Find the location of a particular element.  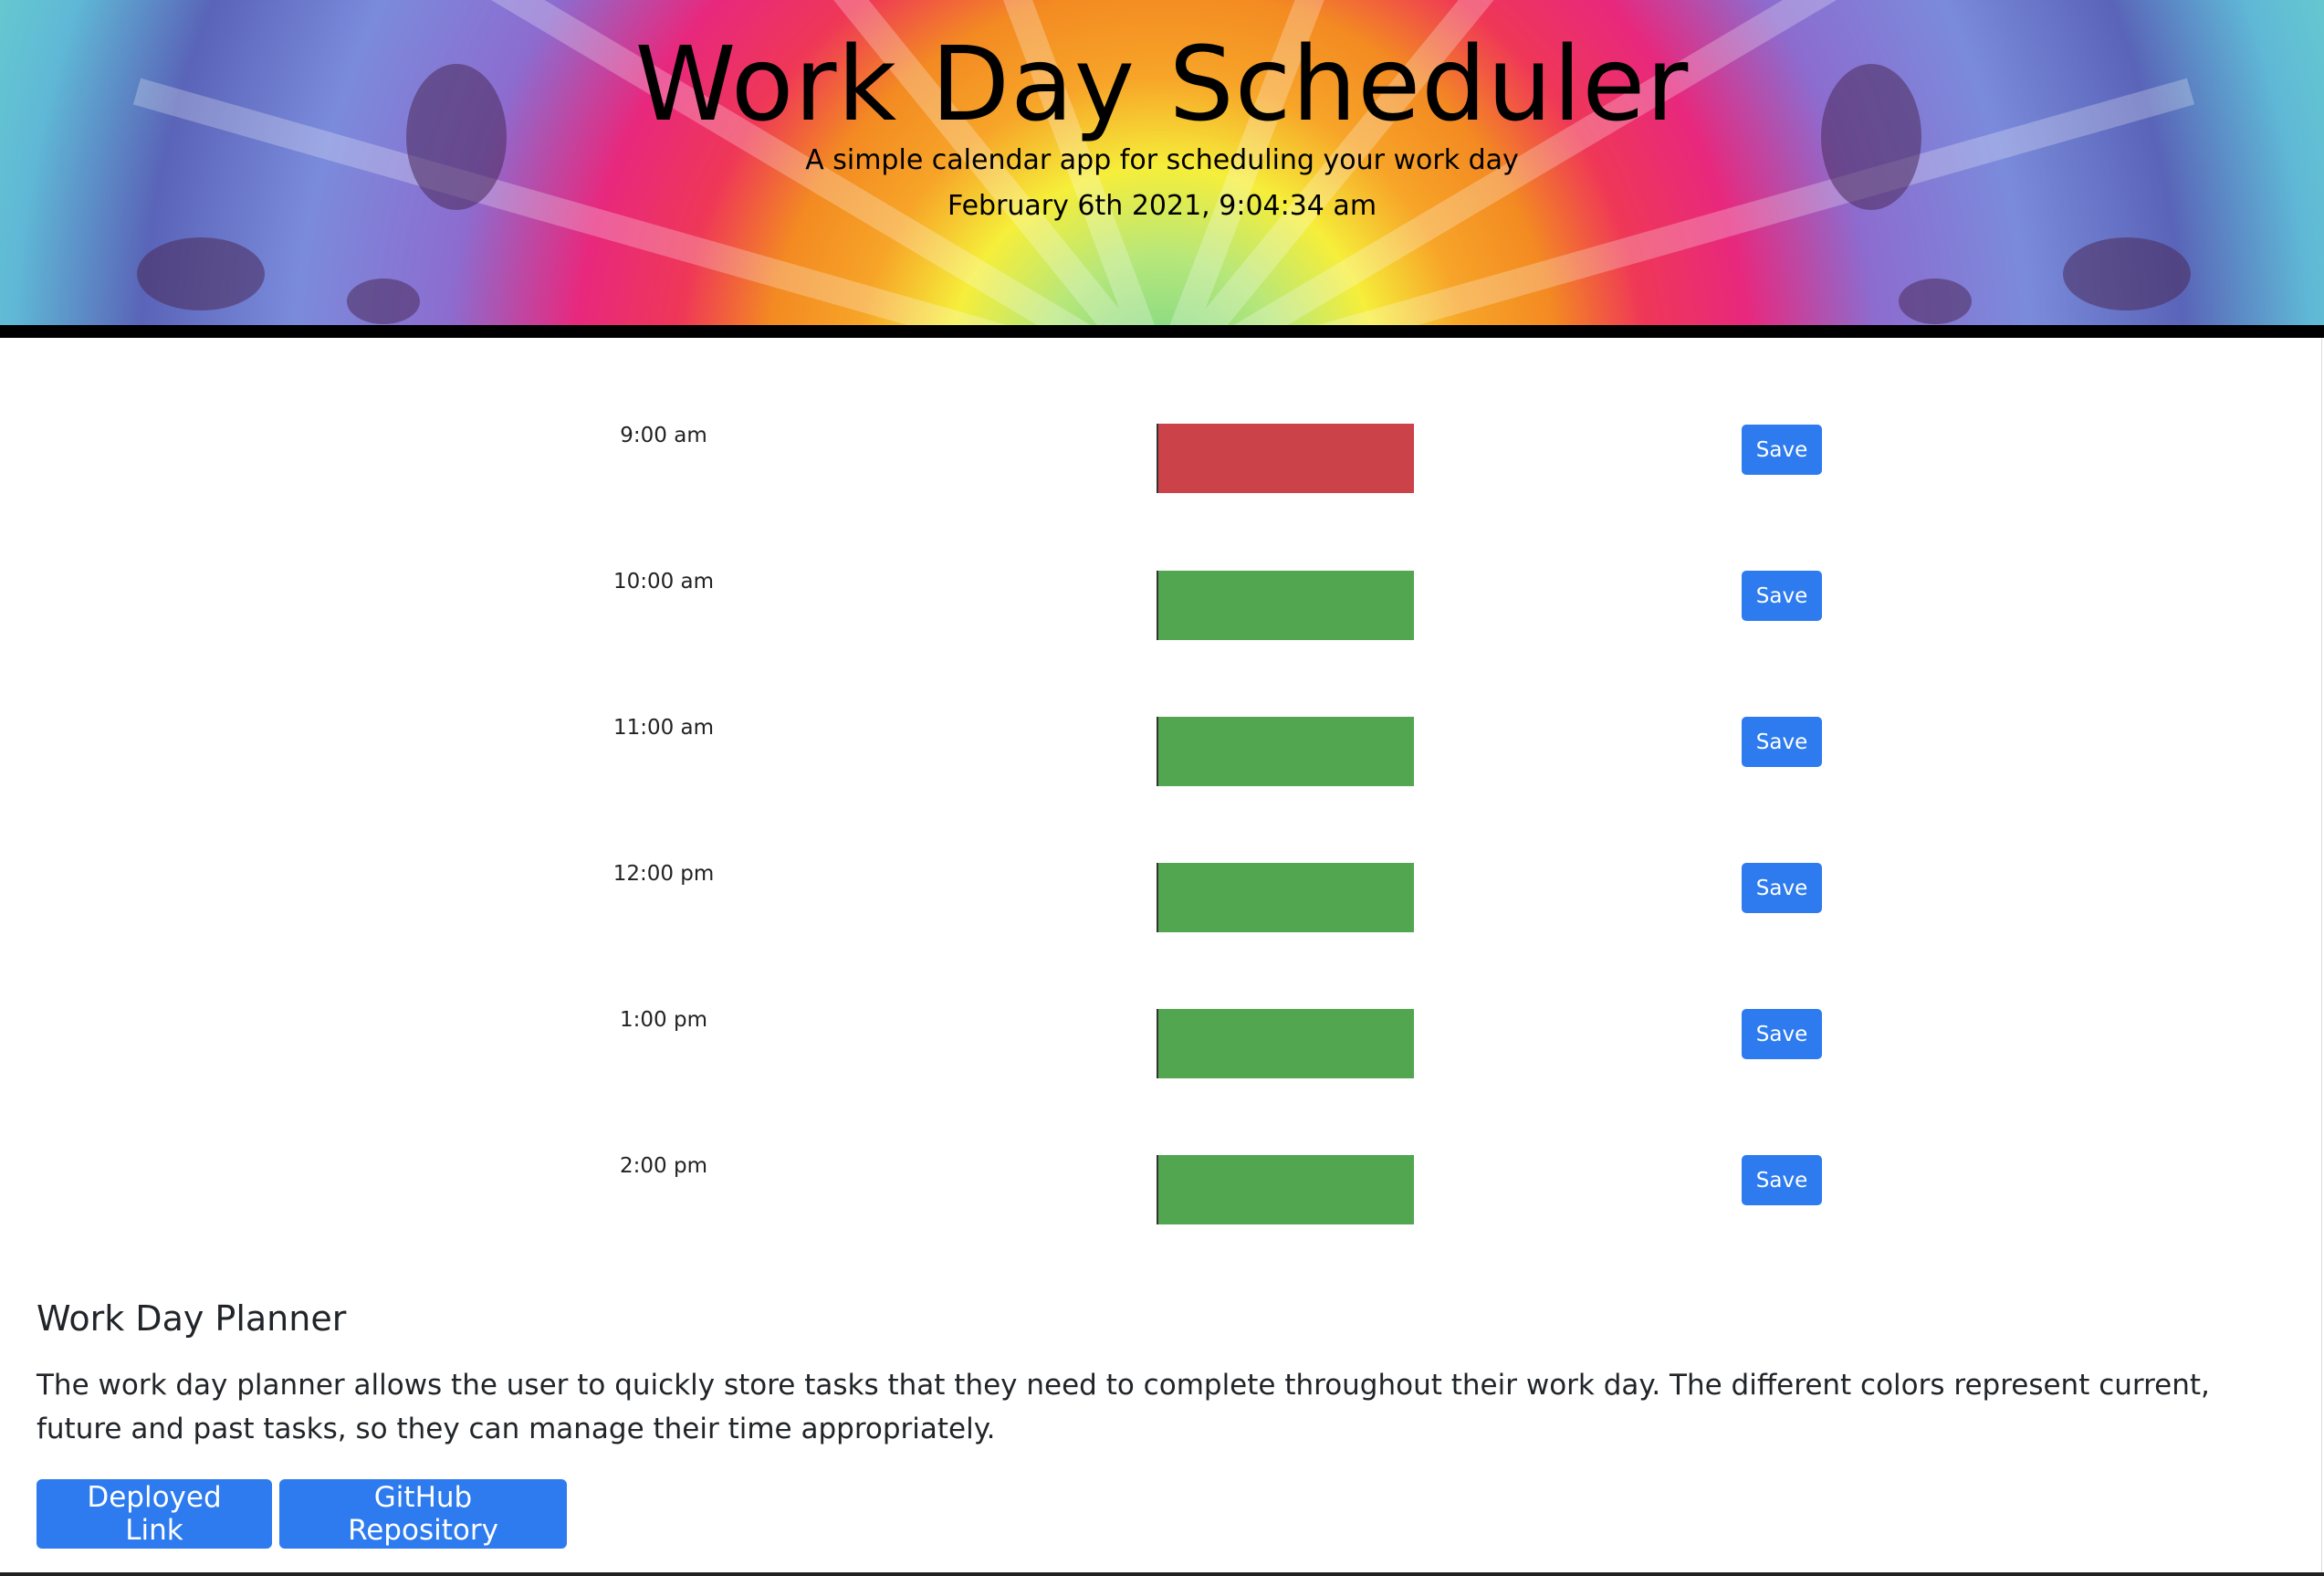

hour-label-9am: 9:00 am is located at coordinates (664, 435).